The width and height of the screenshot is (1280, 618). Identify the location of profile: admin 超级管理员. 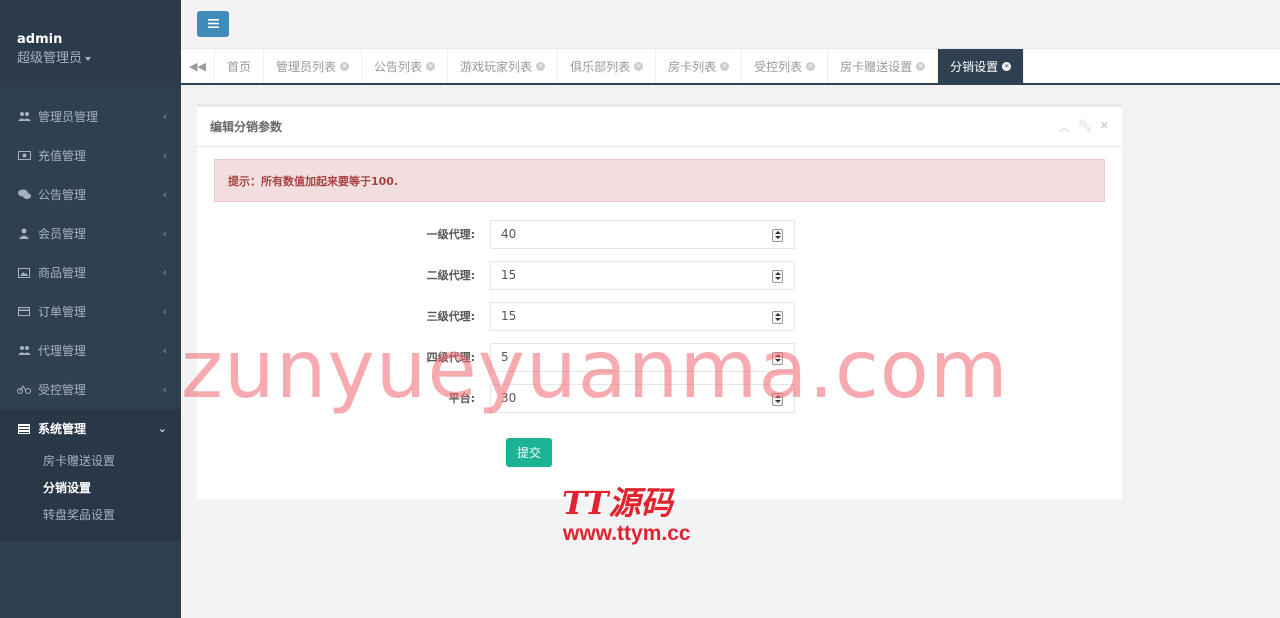
(90, 43).